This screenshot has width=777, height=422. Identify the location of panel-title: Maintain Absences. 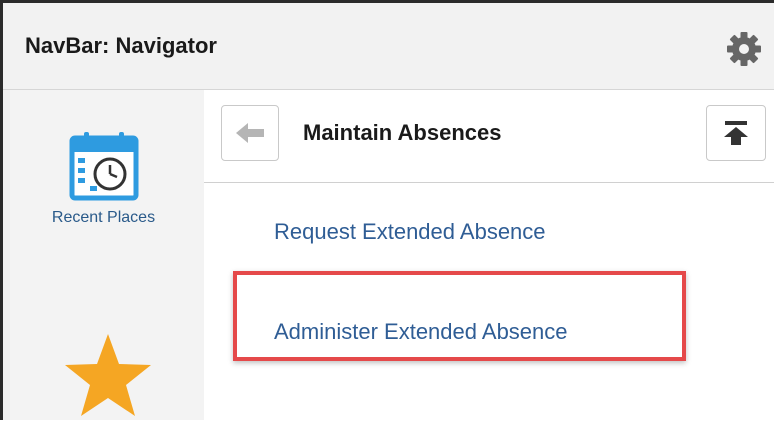
(402, 132).